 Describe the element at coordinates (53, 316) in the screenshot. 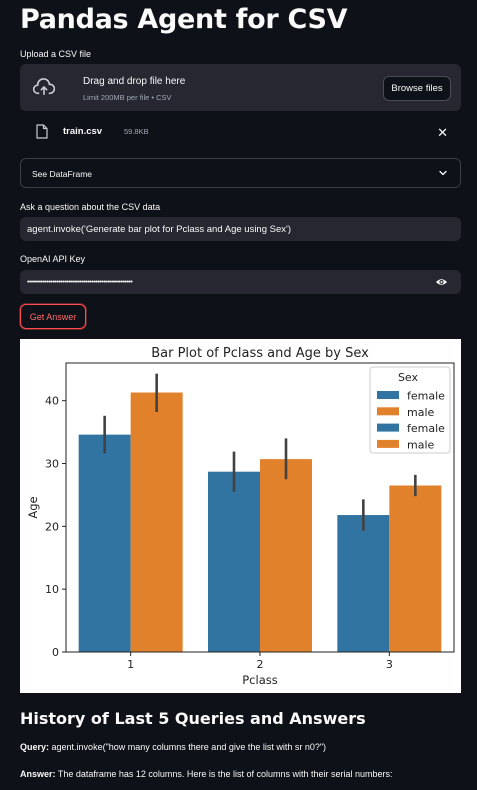

I see `get-answer-button: Get Answer` at that location.